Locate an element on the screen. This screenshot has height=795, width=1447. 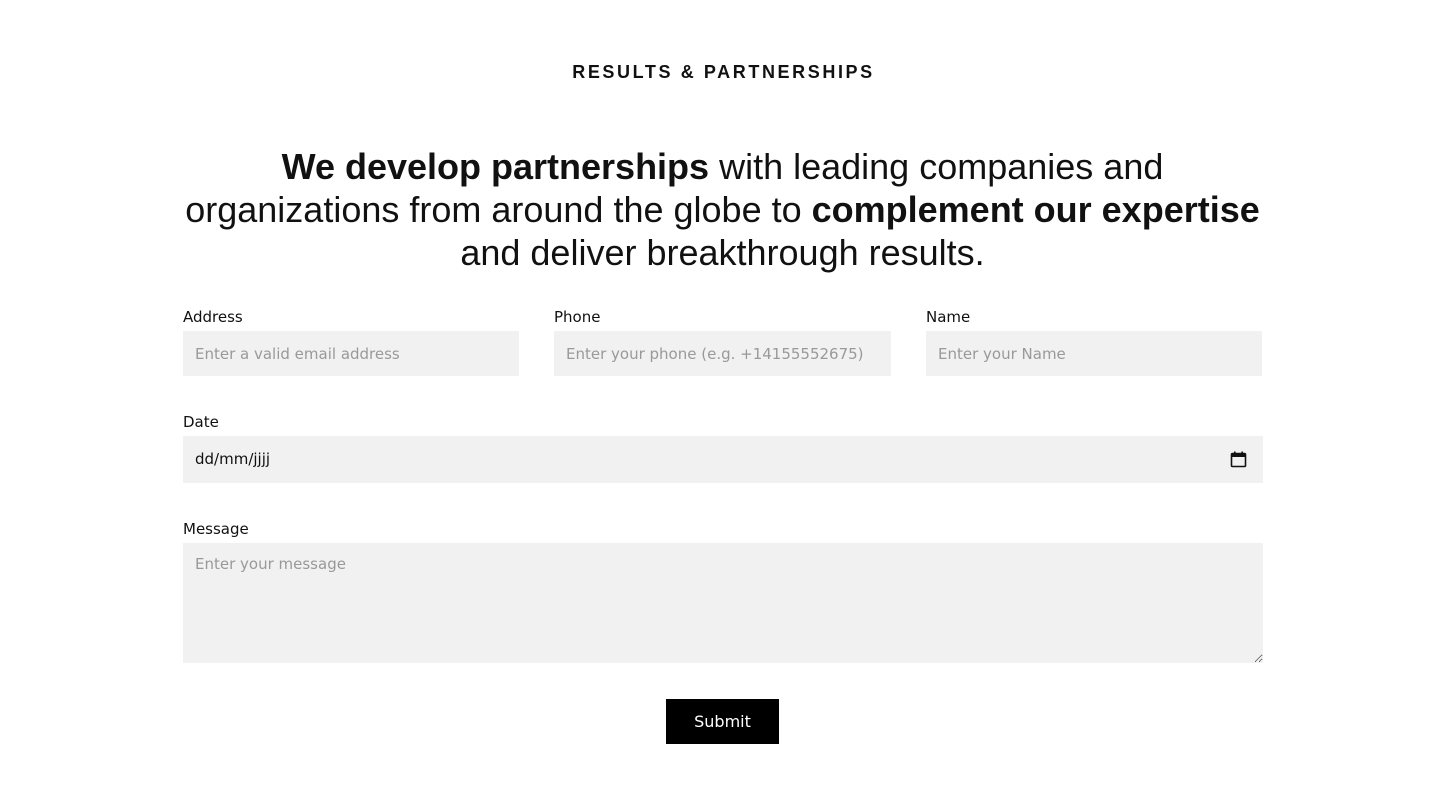
submit-button: Submit is located at coordinates (722, 721).